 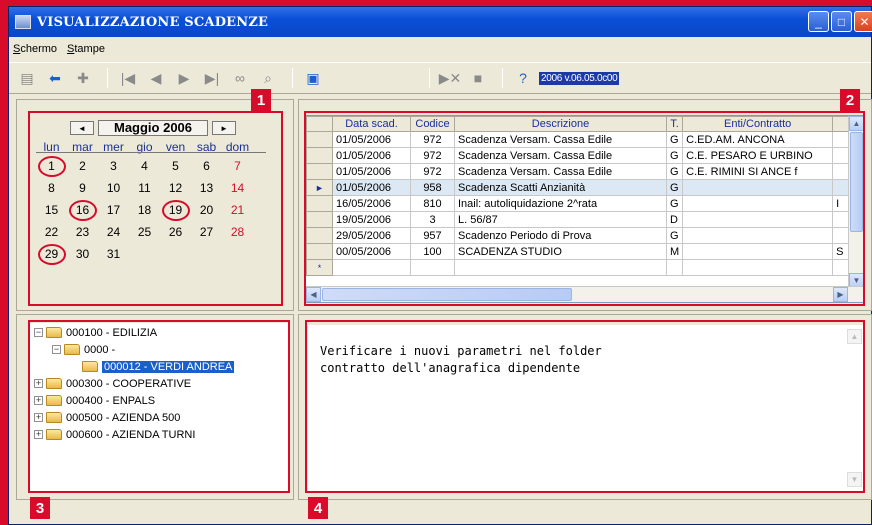 What do you see at coordinates (450, 78) in the screenshot?
I see `delete-icon: ▶✕` at bounding box center [450, 78].